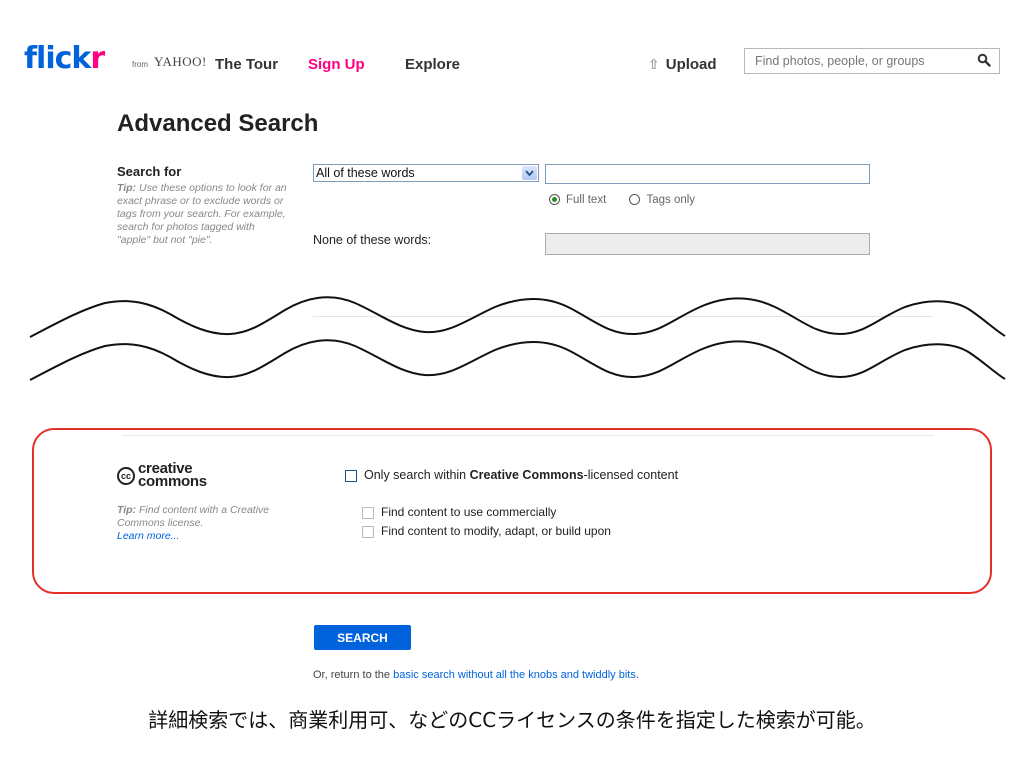 This screenshot has width=1024, height=768. What do you see at coordinates (368, 531) in the screenshot?
I see `cc-modify-checkbox` at bounding box center [368, 531].